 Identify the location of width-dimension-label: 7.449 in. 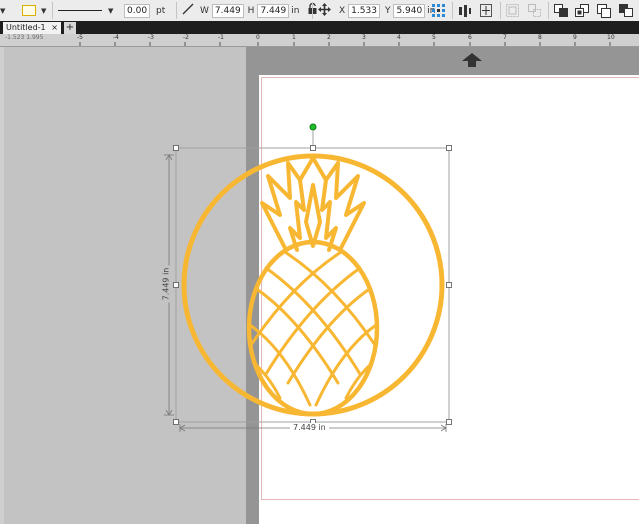
(309, 428).